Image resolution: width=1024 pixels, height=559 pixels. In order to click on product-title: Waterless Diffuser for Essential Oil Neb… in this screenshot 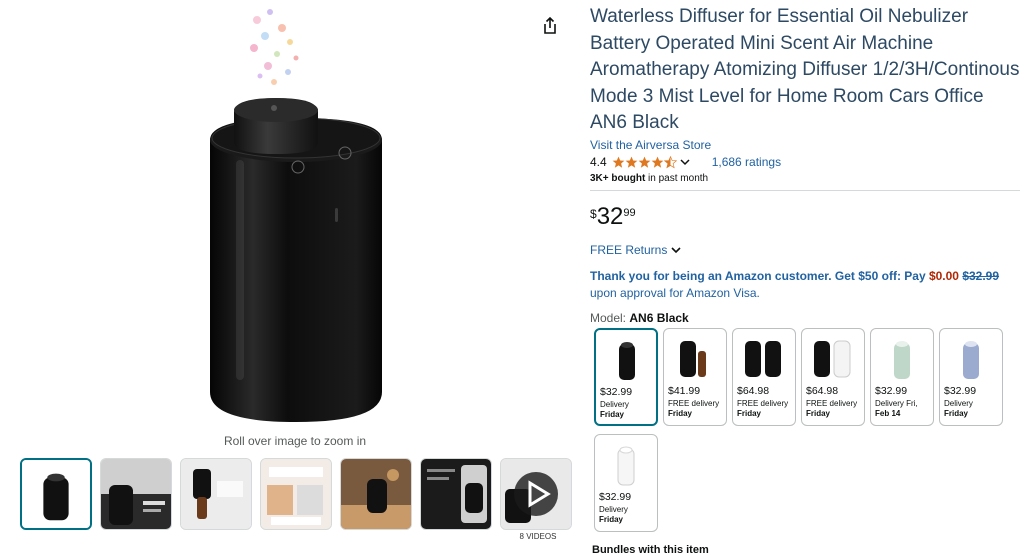, I will do `click(805, 69)`.